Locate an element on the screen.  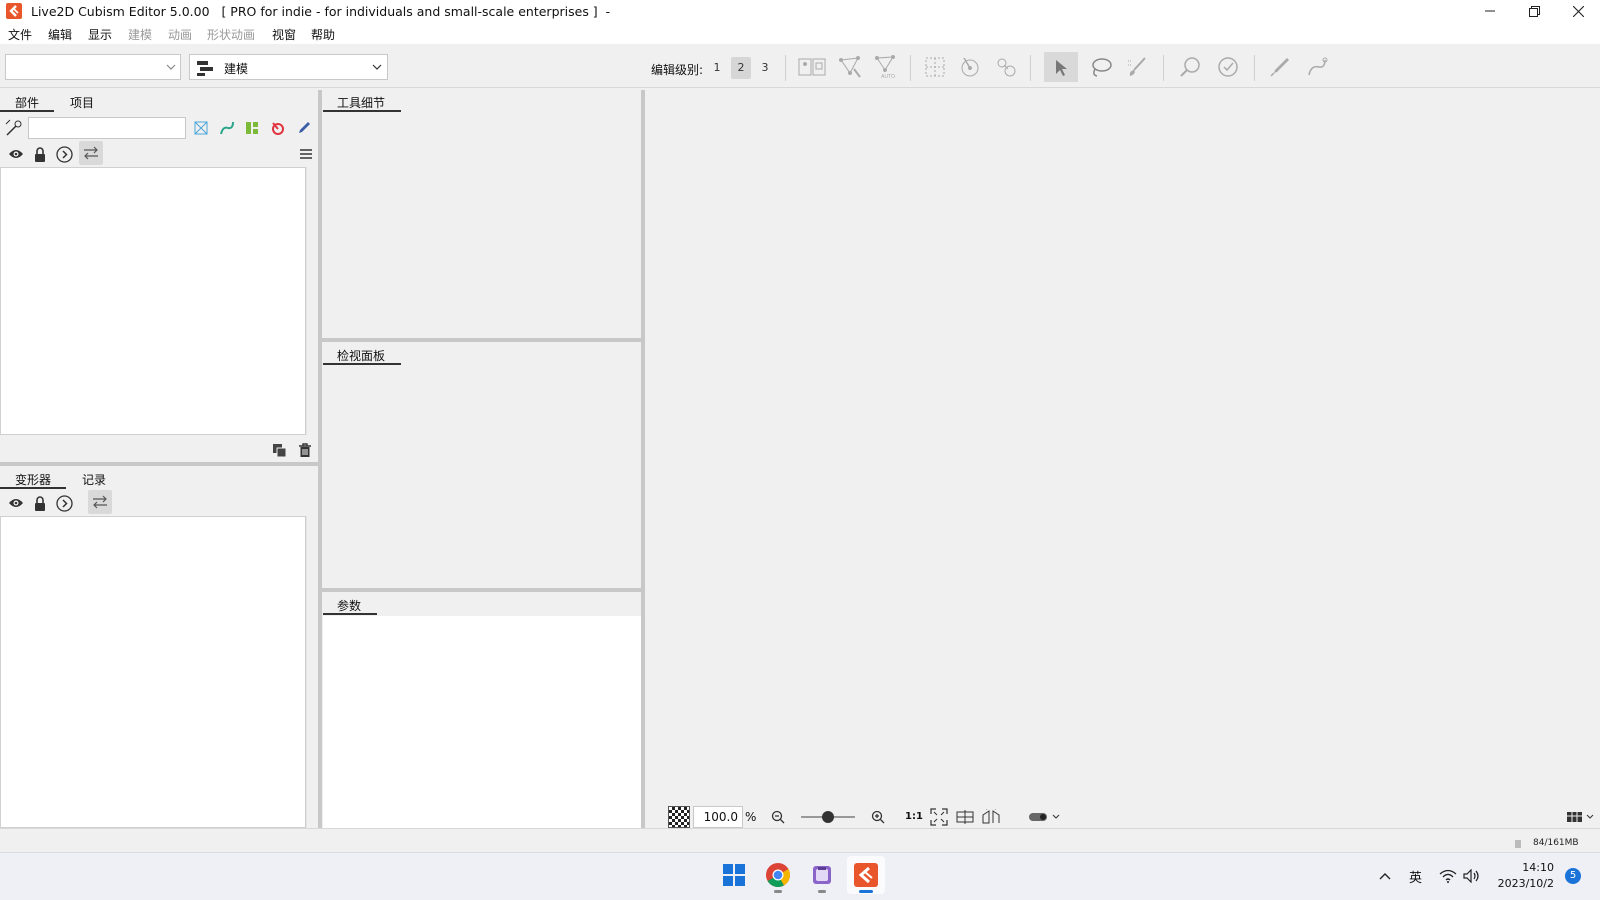
fit-view-button is located at coordinates (939, 817).